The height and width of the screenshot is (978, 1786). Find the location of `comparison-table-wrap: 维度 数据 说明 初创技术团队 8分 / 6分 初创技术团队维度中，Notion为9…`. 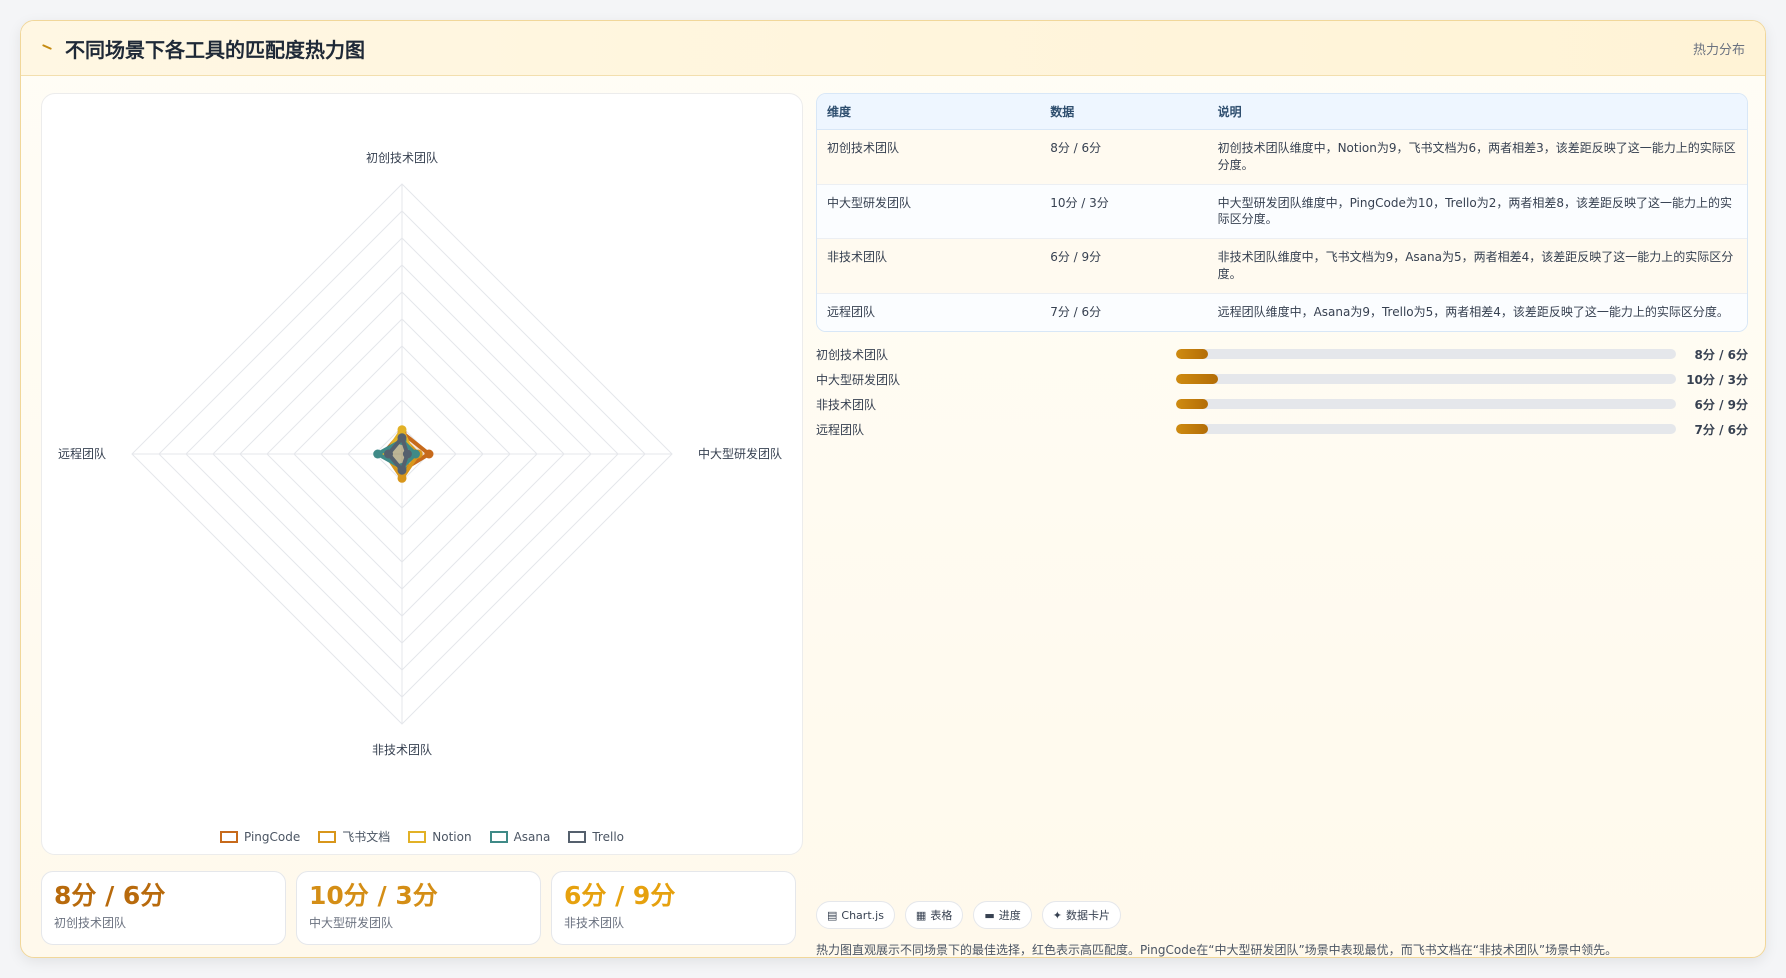

comparison-table-wrap: 维度 数据 说明 初创技术团队 8分 / 6分 初创技术团队维度中，Notion为9… is located at coordinates (1282, 212).